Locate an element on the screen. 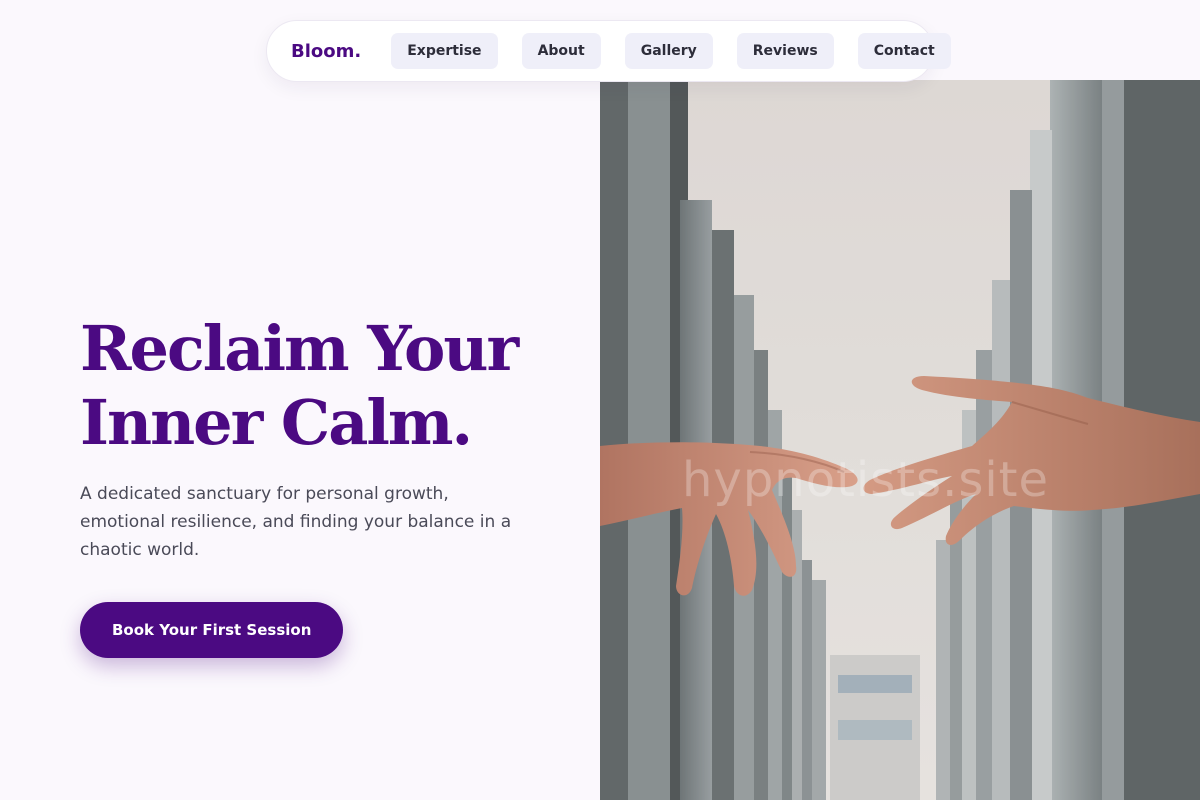 The height and width of the screenshot is (800, 1200). hero-title: Reclaim Your Inner Calm. is located at coordinates (330, 386).